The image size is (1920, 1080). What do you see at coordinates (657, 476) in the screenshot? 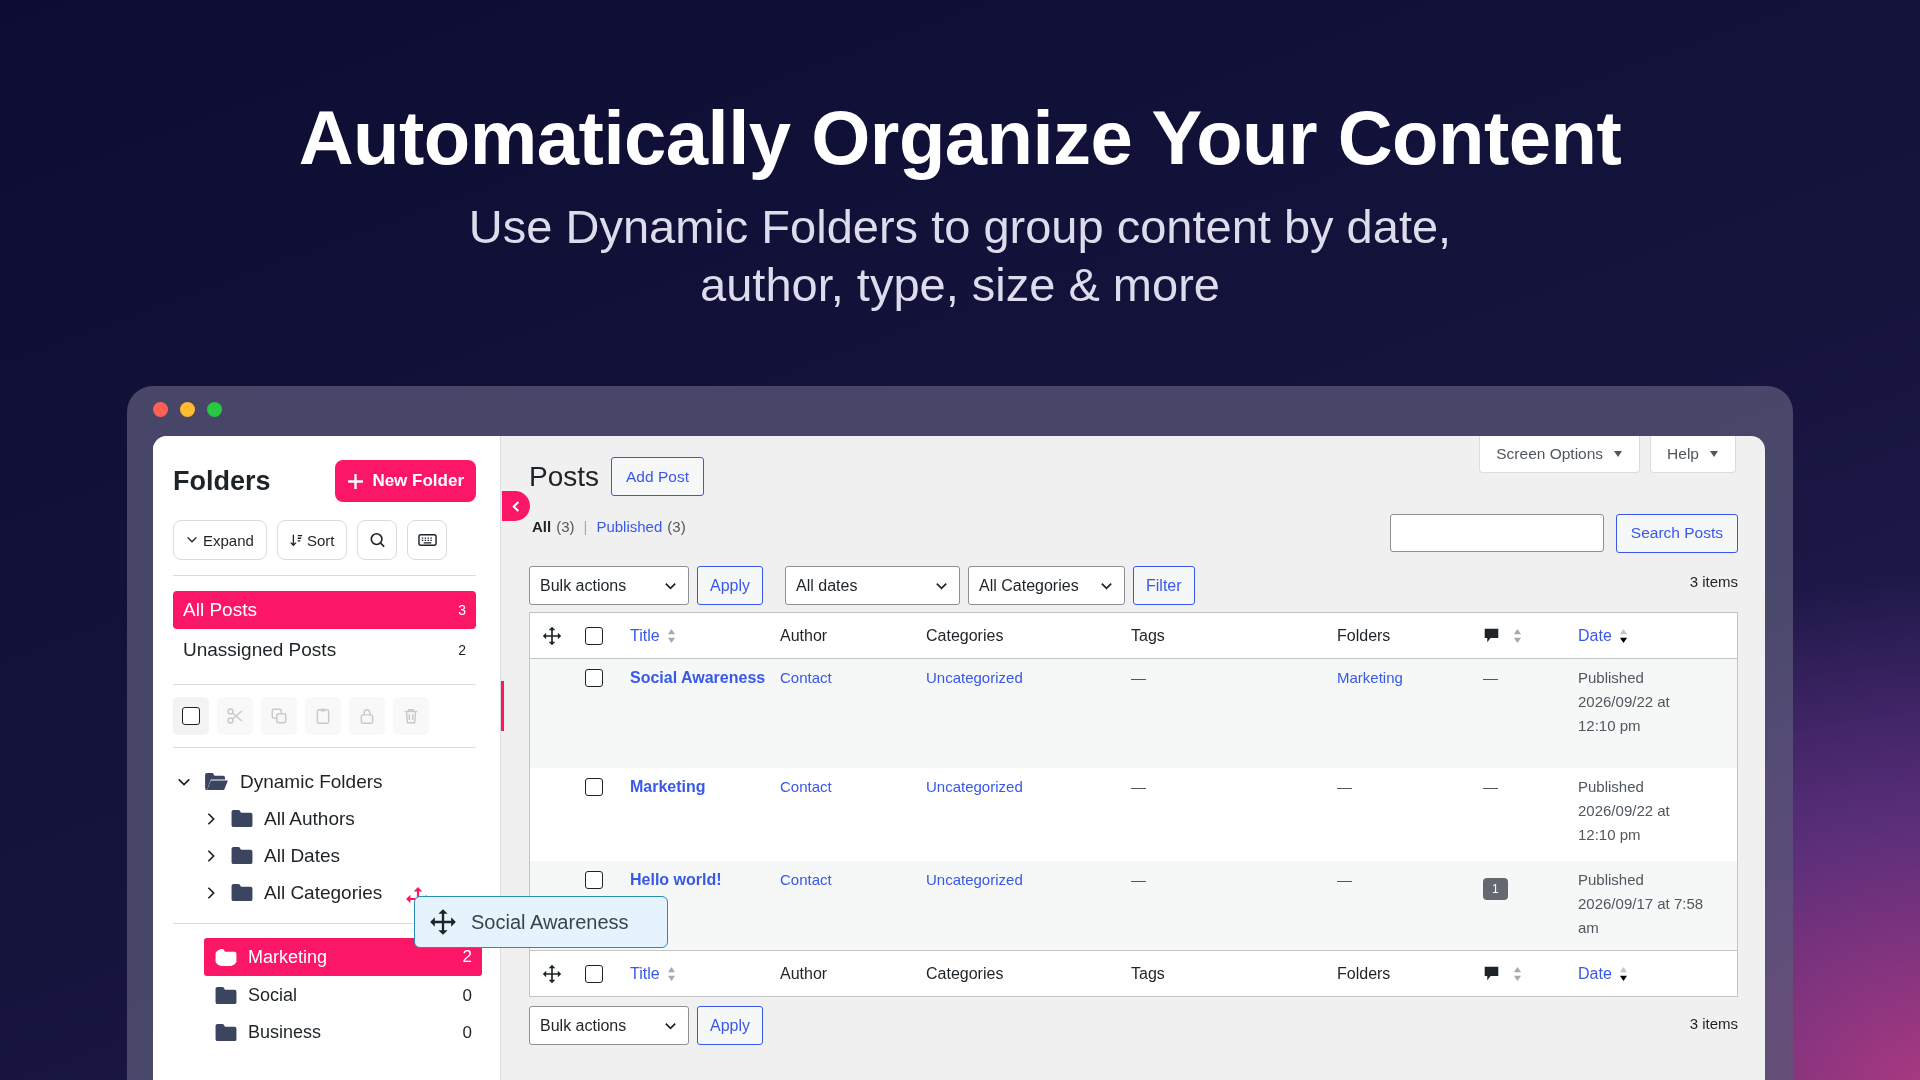
I see `add-post-button: Add Post` at bounding box center [657, 476].